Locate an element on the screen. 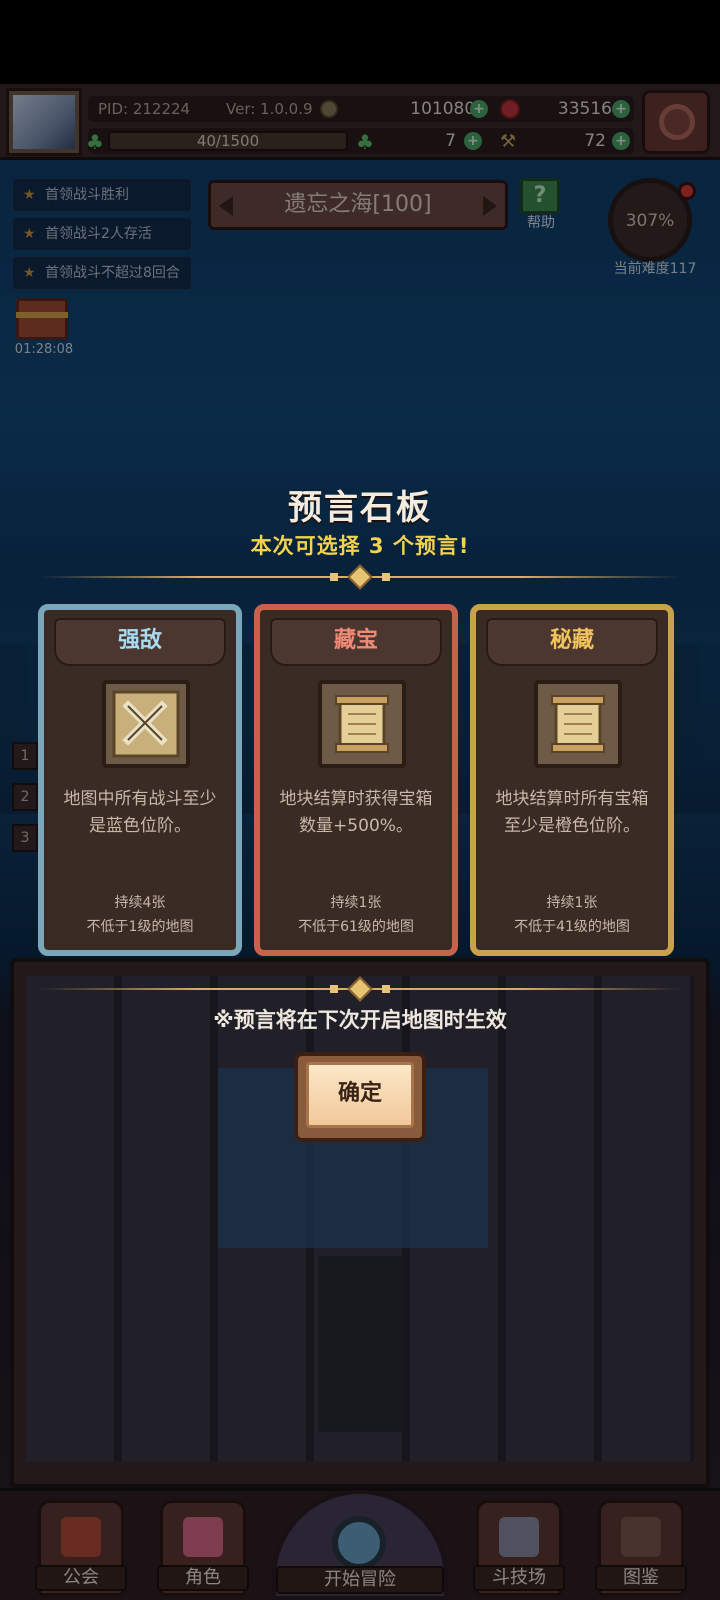 This screenshot has height=1600, width=720. card-header: 秘藏 is located at coordinates (572, 642).